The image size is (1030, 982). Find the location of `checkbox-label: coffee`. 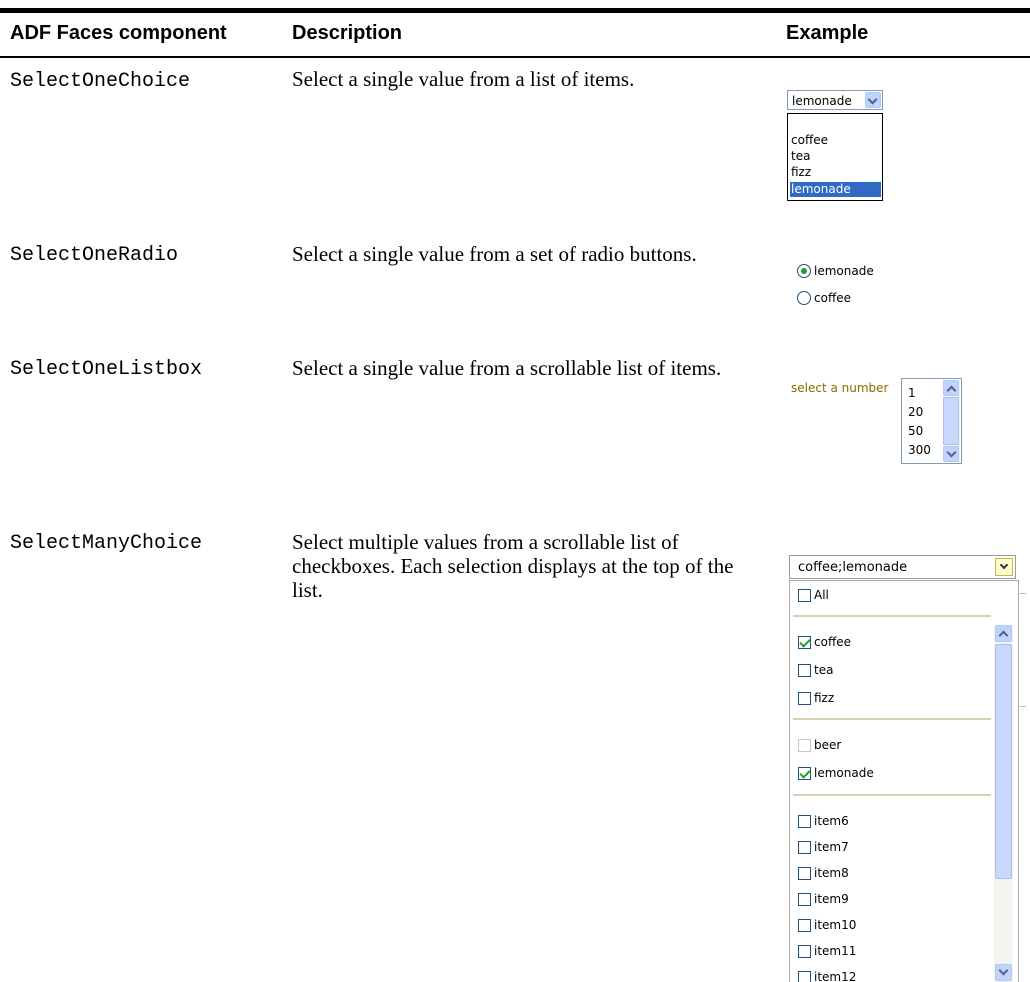

checkbox-label: coffee is located at coordinates (832, 642).